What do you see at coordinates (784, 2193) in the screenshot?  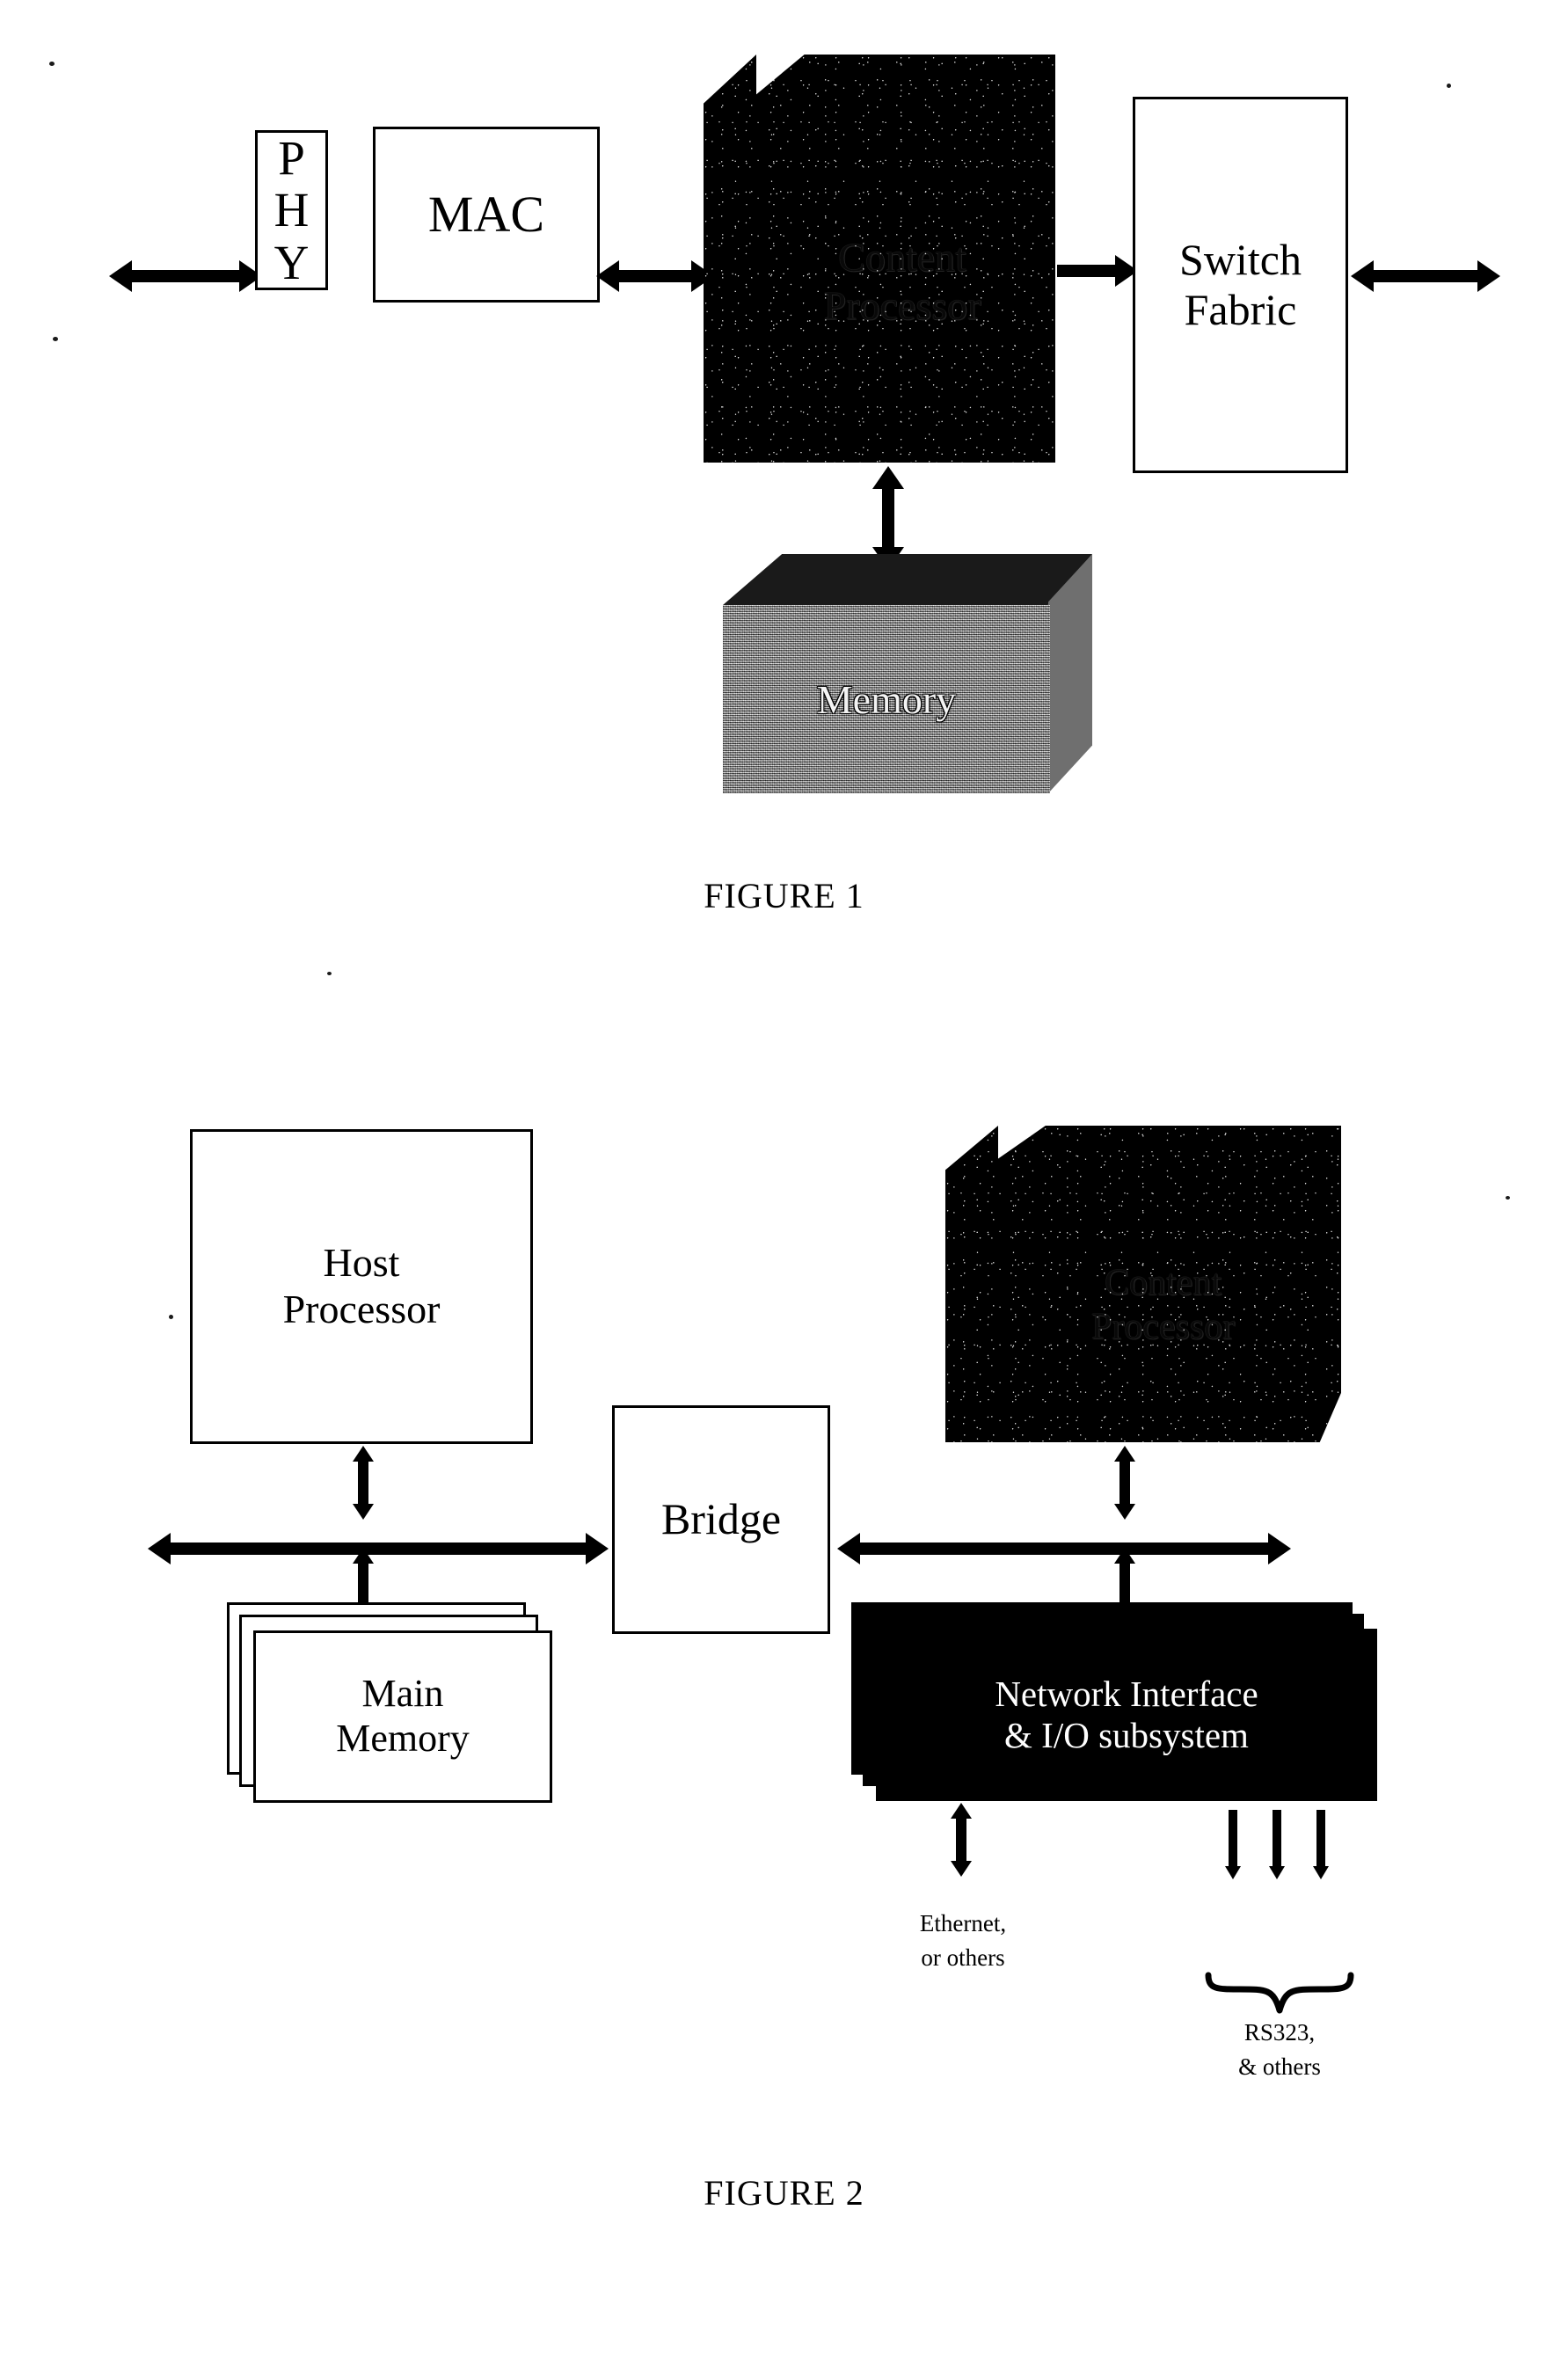 I see `figure-2-caption: FIGURE 2` at bounding box center [784, 2193].